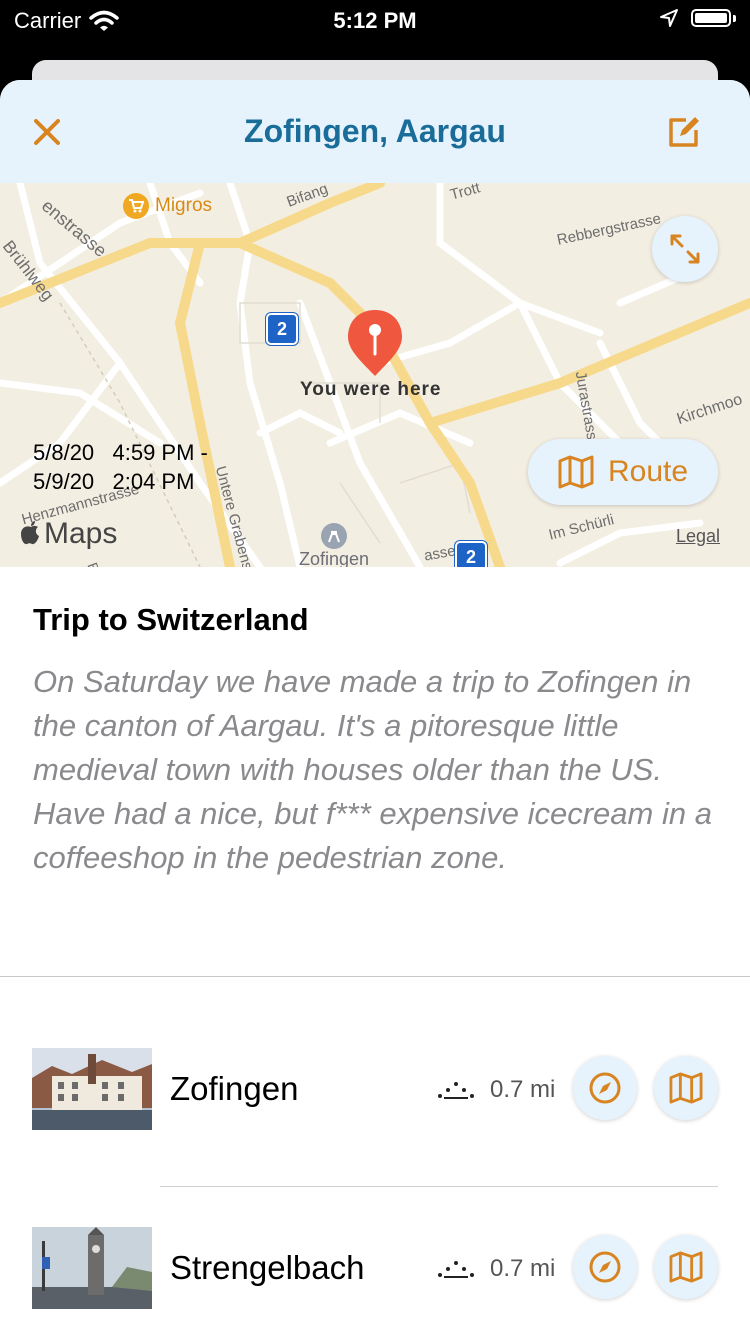 This screenshot has height=1334, width=750. I want to click on maps-label: Maps, so click(81, 533).